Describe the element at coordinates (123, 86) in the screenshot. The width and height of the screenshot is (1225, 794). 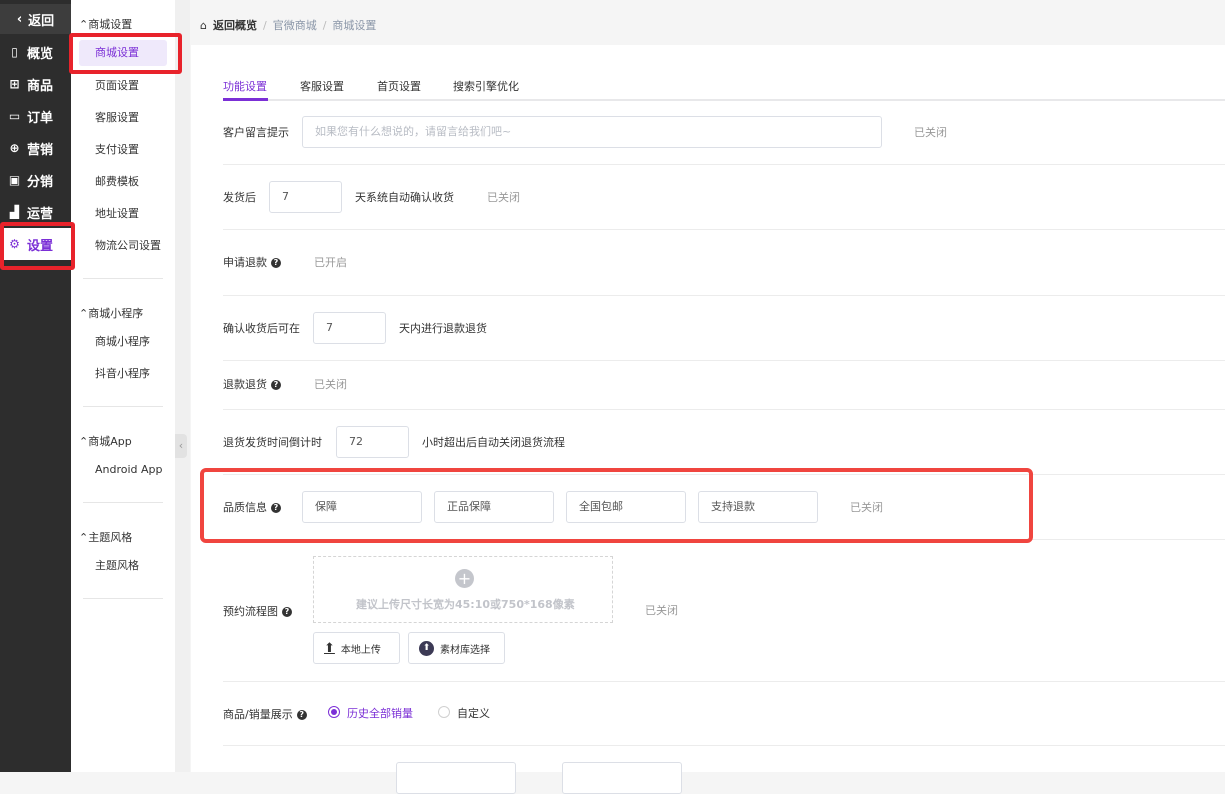
I see `sub-nav-page-settings: 页面设置` at that location.